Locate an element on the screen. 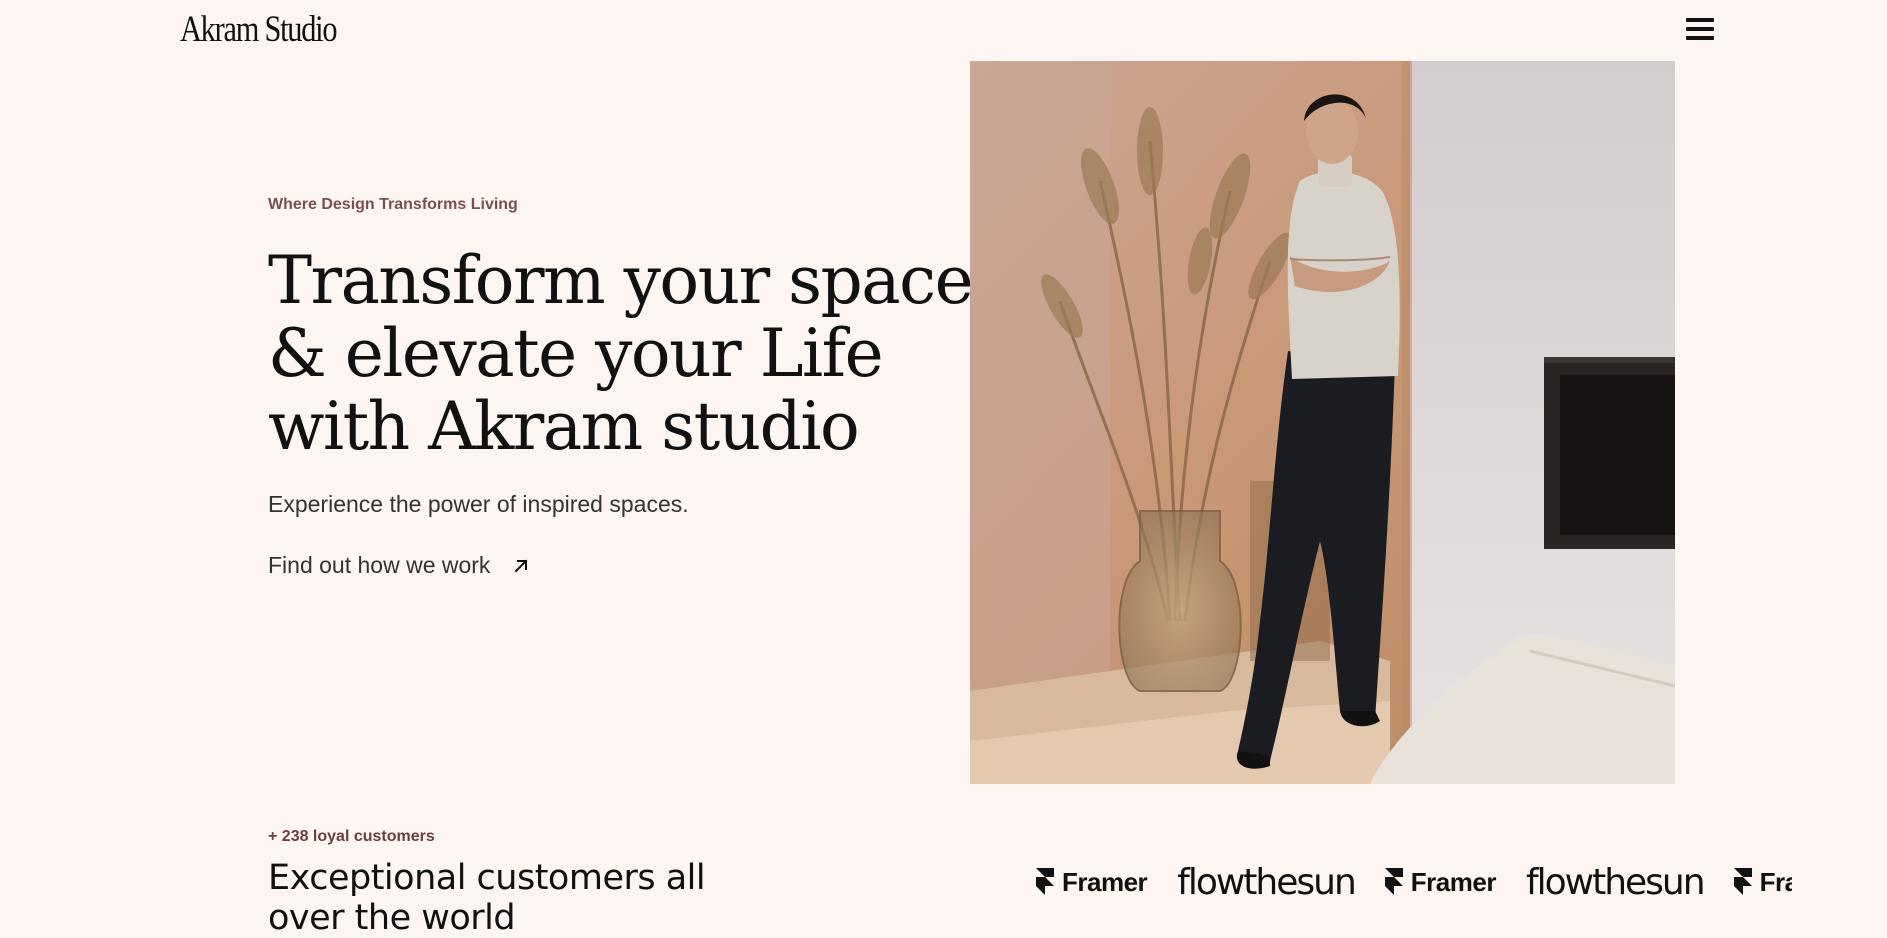 Image resolution: width=1887 pixels, height=938 pixels. find-out-how-we-work-link: Find out how we work is located at coordinates (399, 565).